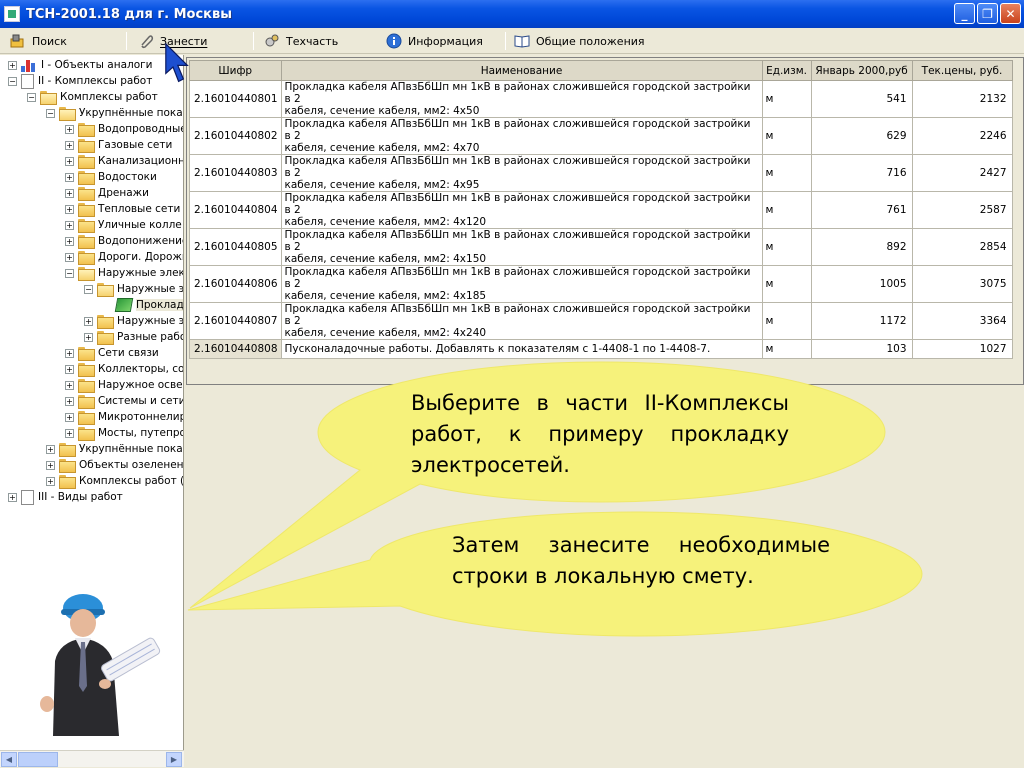 This screenshot has width=1024, height=768. I want to click on mouse-cursor-icon, so click(177, 63).